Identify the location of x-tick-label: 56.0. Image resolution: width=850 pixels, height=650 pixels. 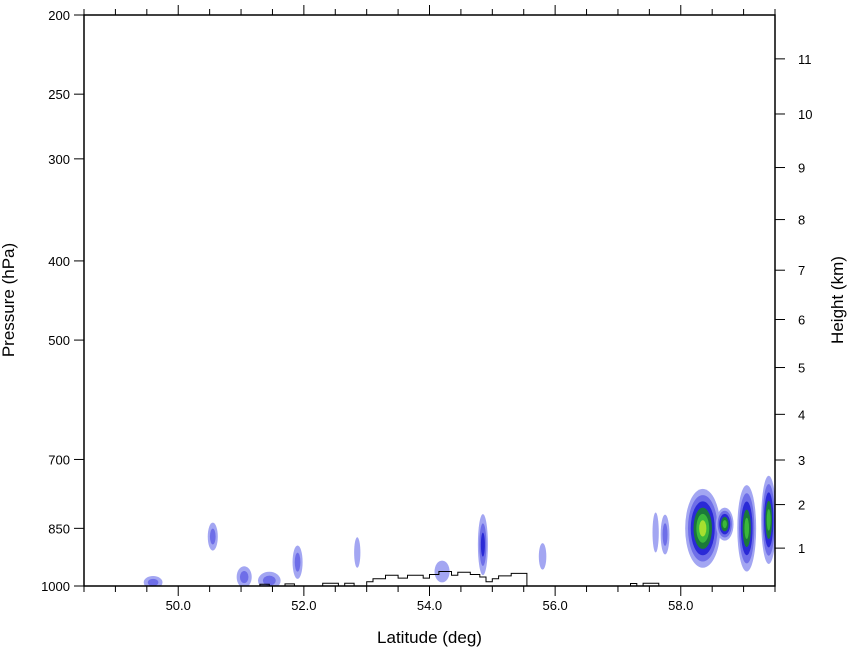
(554, 605).